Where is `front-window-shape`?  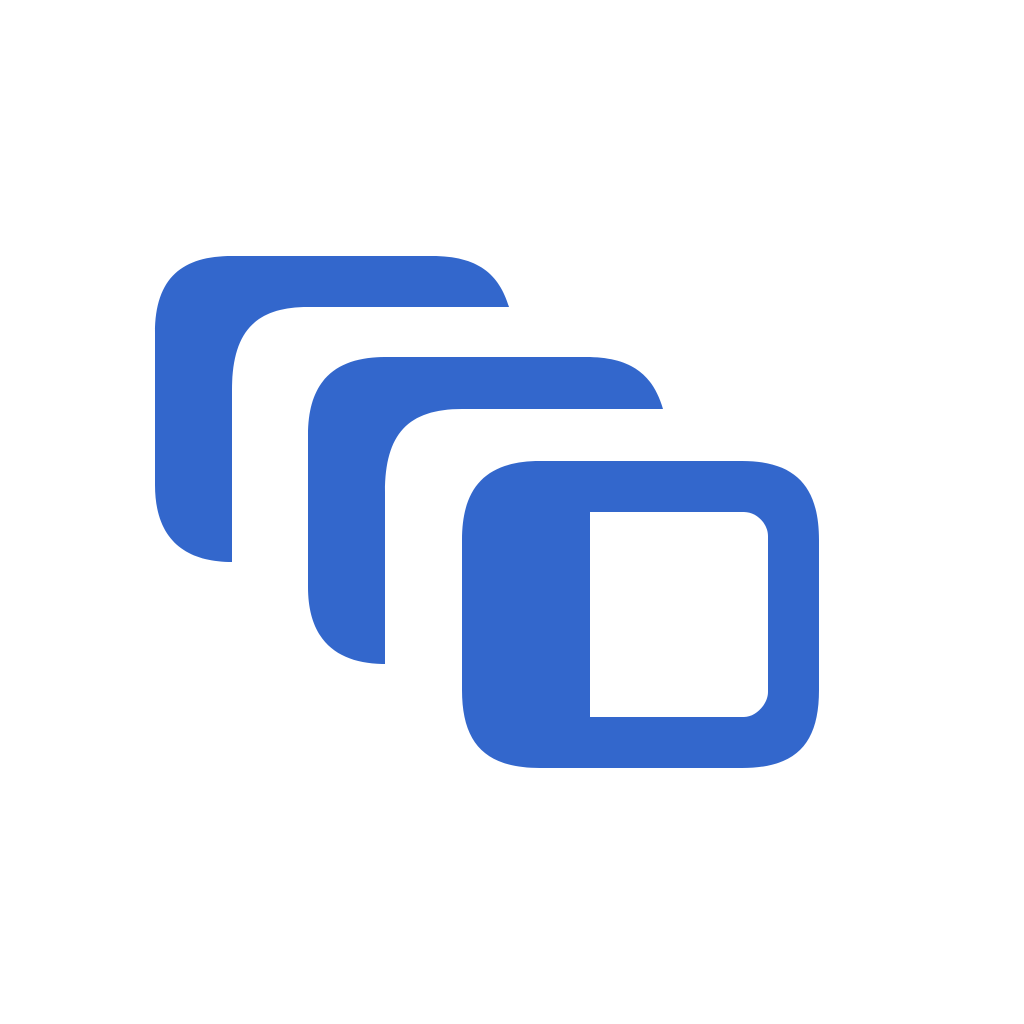 front-window-shape is located at coordinates (640, 614).